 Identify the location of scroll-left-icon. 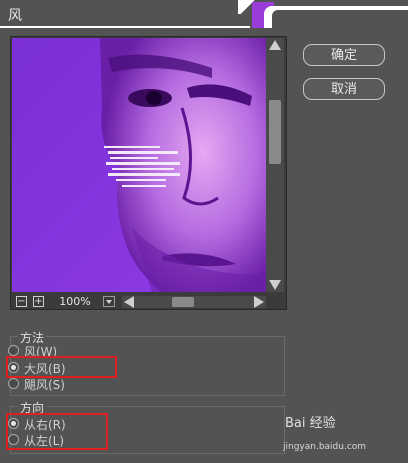
(129, 302).